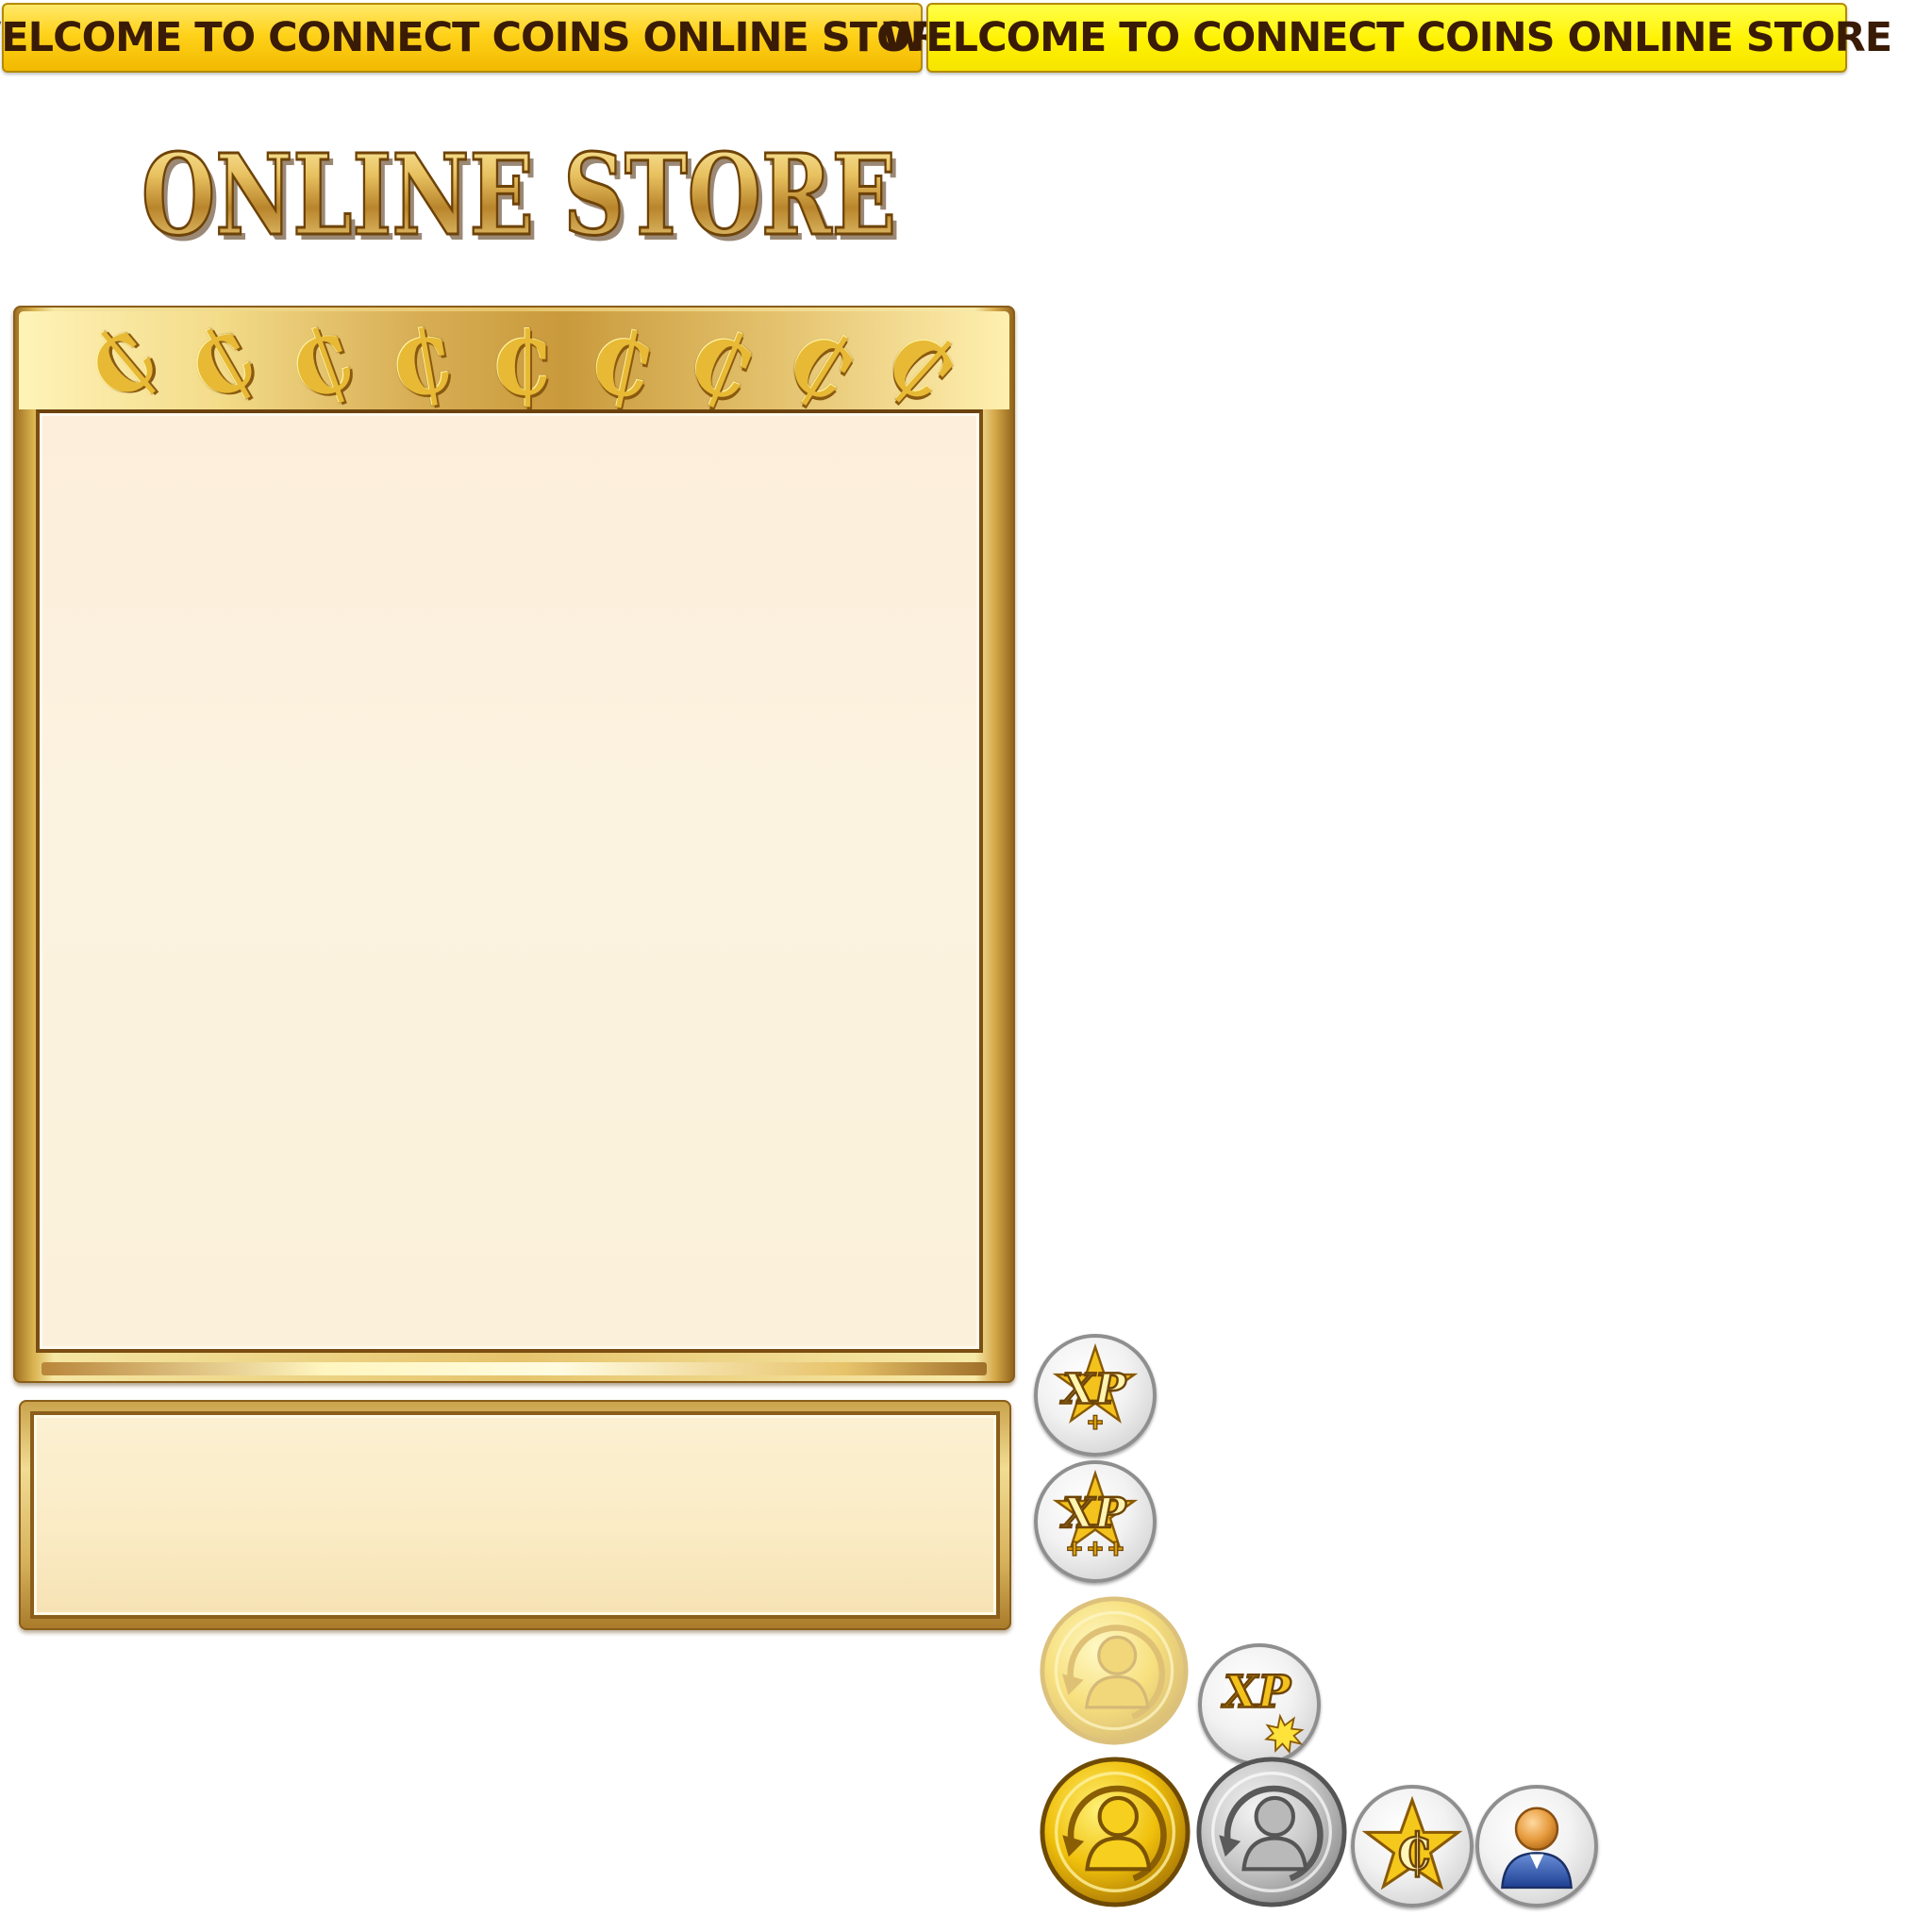  I want to click on welcome-banner-2-text: WELCOME TO CONNECT COINS ONLINE STORE, so click(1386, 38).